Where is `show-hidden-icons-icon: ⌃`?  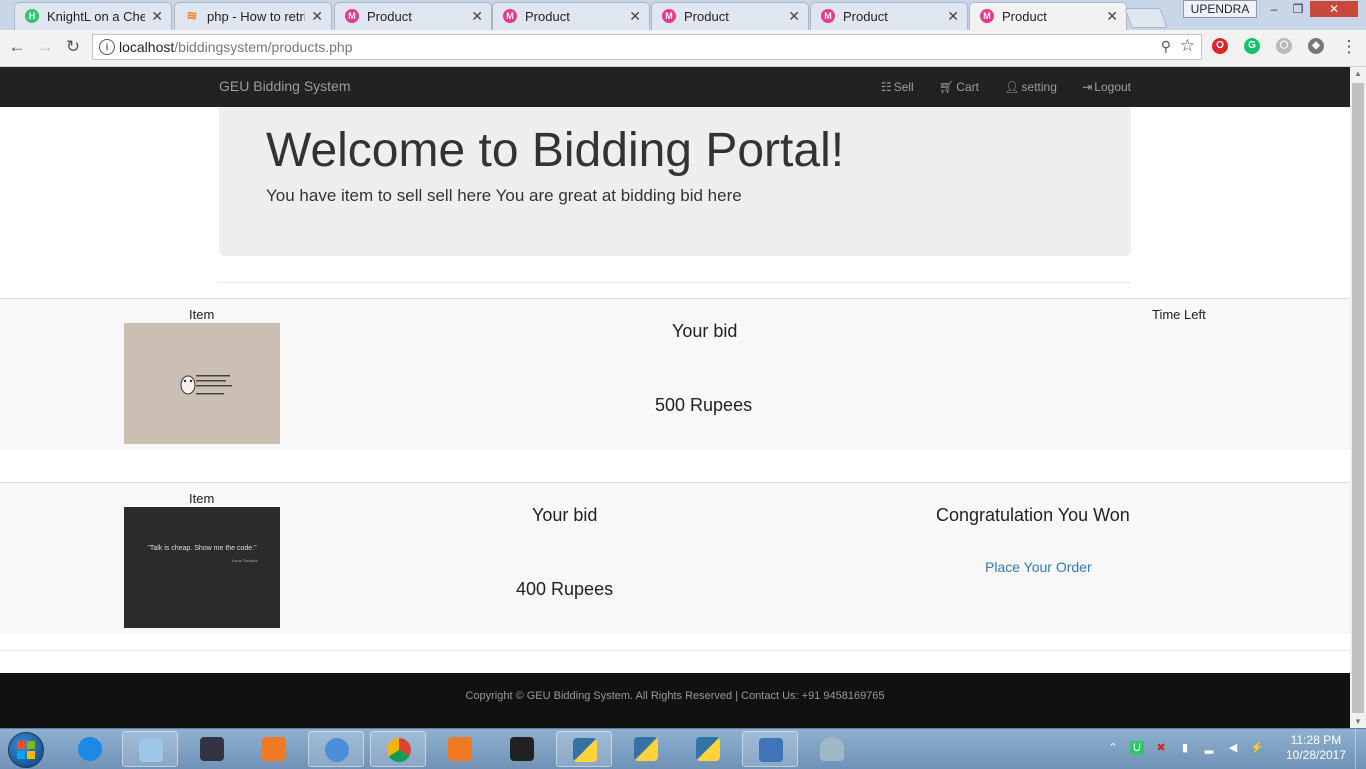
show-hidden-icons-icon: ⌃ is located at coordinates (1113, 748).